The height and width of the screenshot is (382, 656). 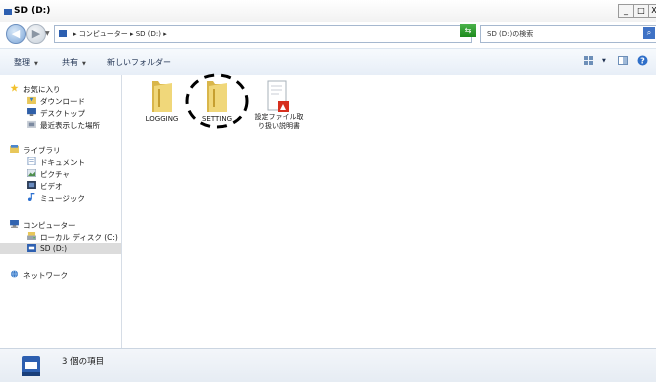 I want to click on breadcrumb: ▸ コンピューター ▸ SD (D:) ▸, so click(x=120, y=34).